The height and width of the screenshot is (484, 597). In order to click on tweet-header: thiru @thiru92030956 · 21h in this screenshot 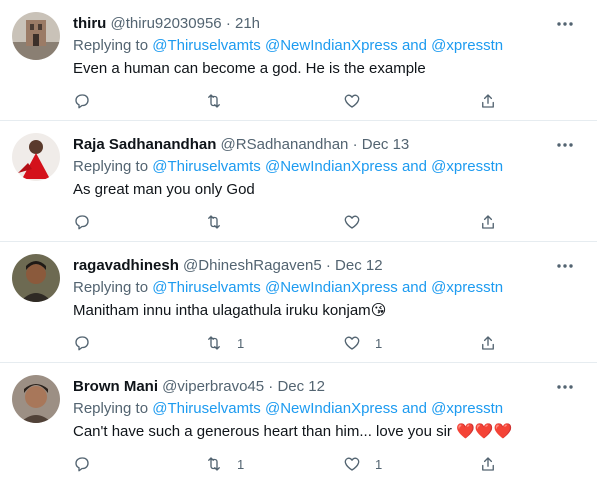, I will do `click(327, 24)`.